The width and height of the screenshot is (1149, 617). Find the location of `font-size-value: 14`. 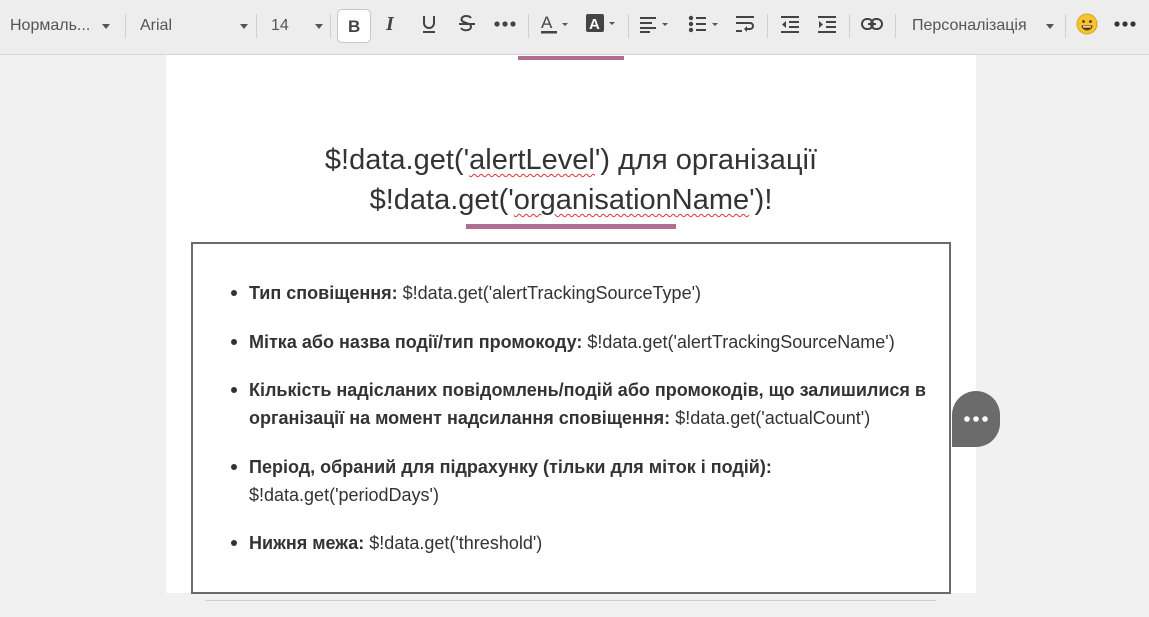

font-size-value: 14 is located at coordinates (280, 25).